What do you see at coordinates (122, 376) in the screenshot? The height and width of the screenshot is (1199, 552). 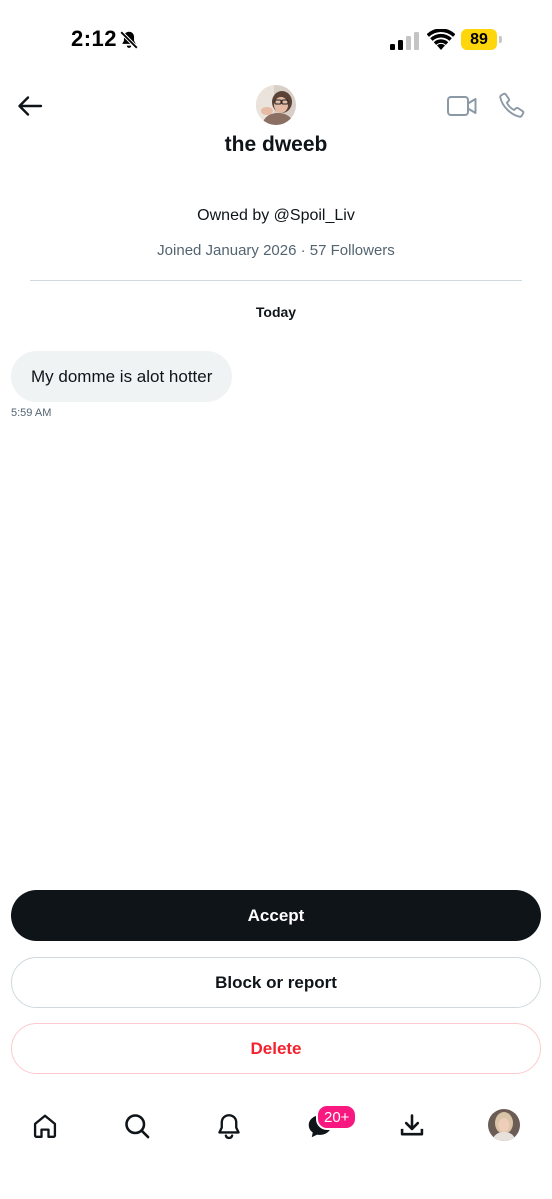 I see `message-bubble: My domme is alot hotter` at bounding box center [122, 376].